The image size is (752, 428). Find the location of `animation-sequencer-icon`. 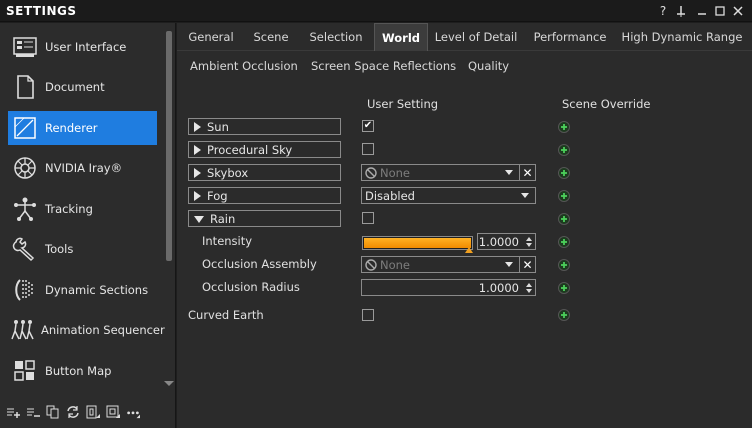

animation-sequencer-icon is located at coordinates (23, 330).